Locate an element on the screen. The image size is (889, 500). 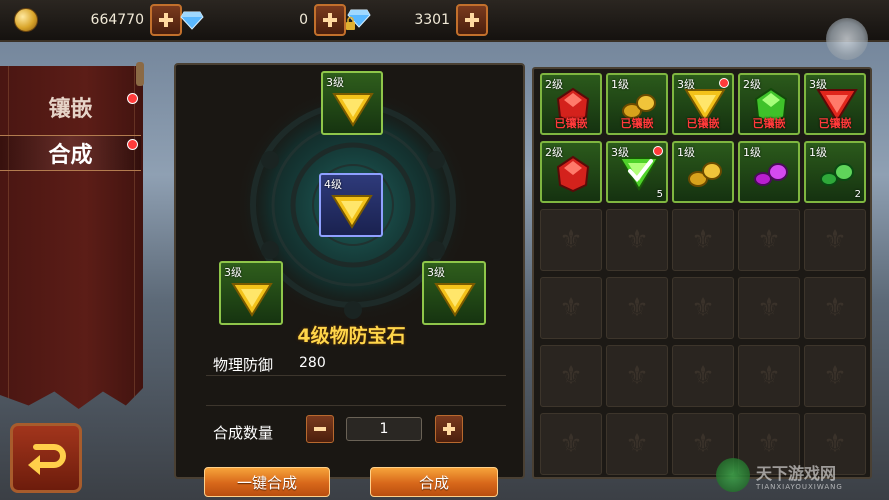
diamond-icon is located at coordinates (192, 20).